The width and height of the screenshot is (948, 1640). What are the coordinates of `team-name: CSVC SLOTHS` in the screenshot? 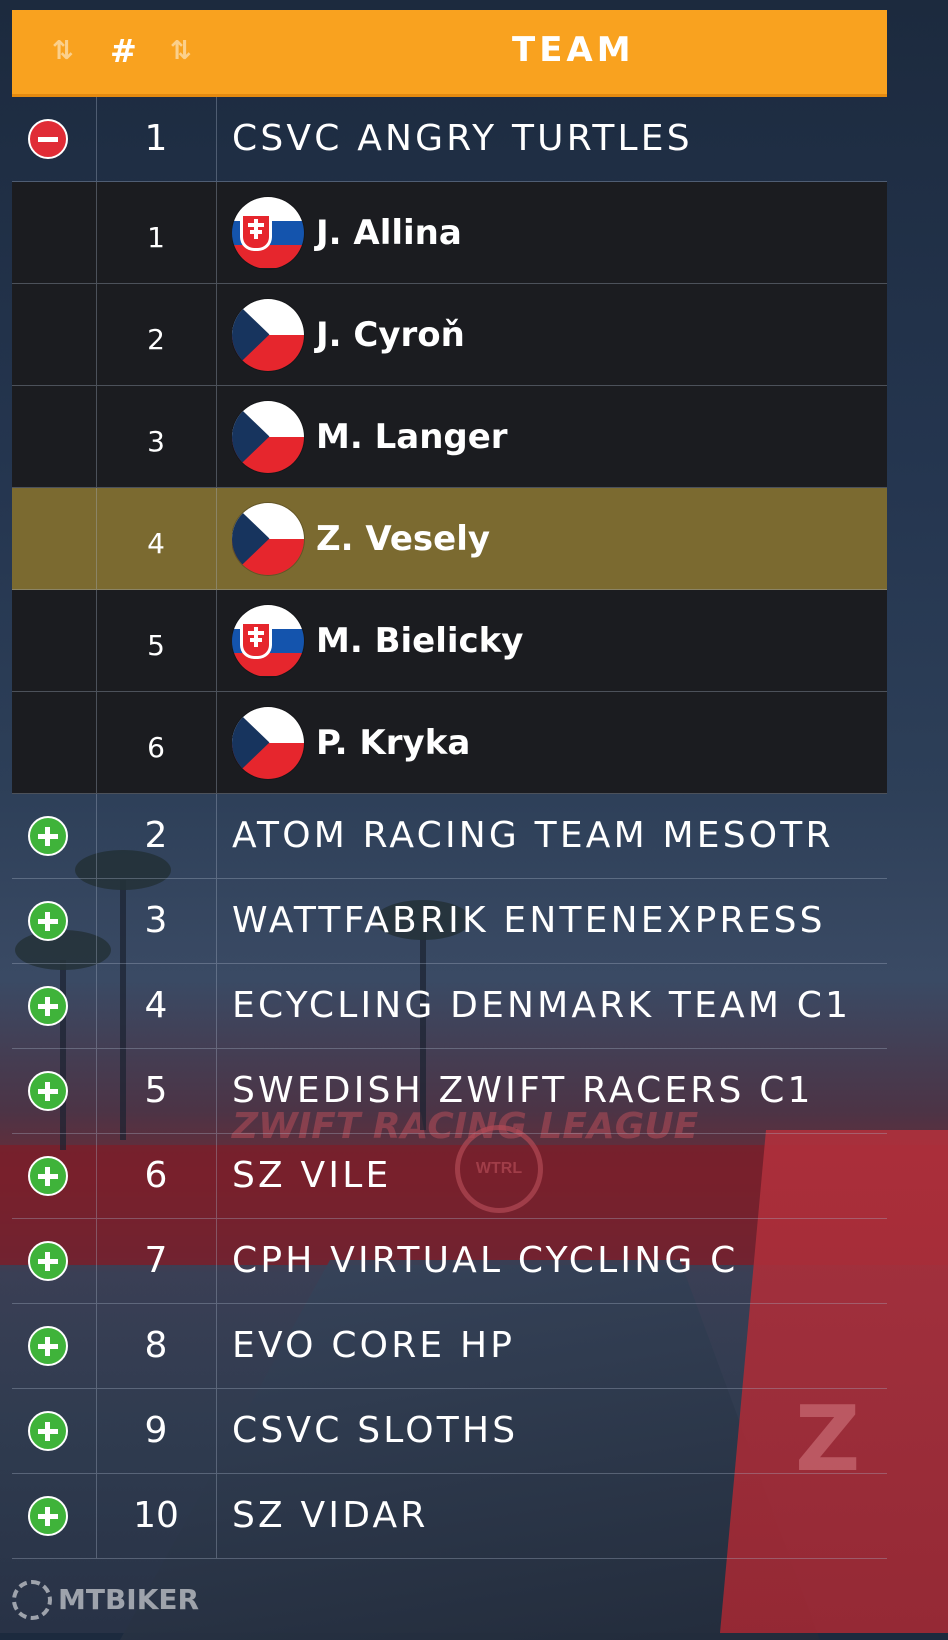 It's located at (375, 1430).